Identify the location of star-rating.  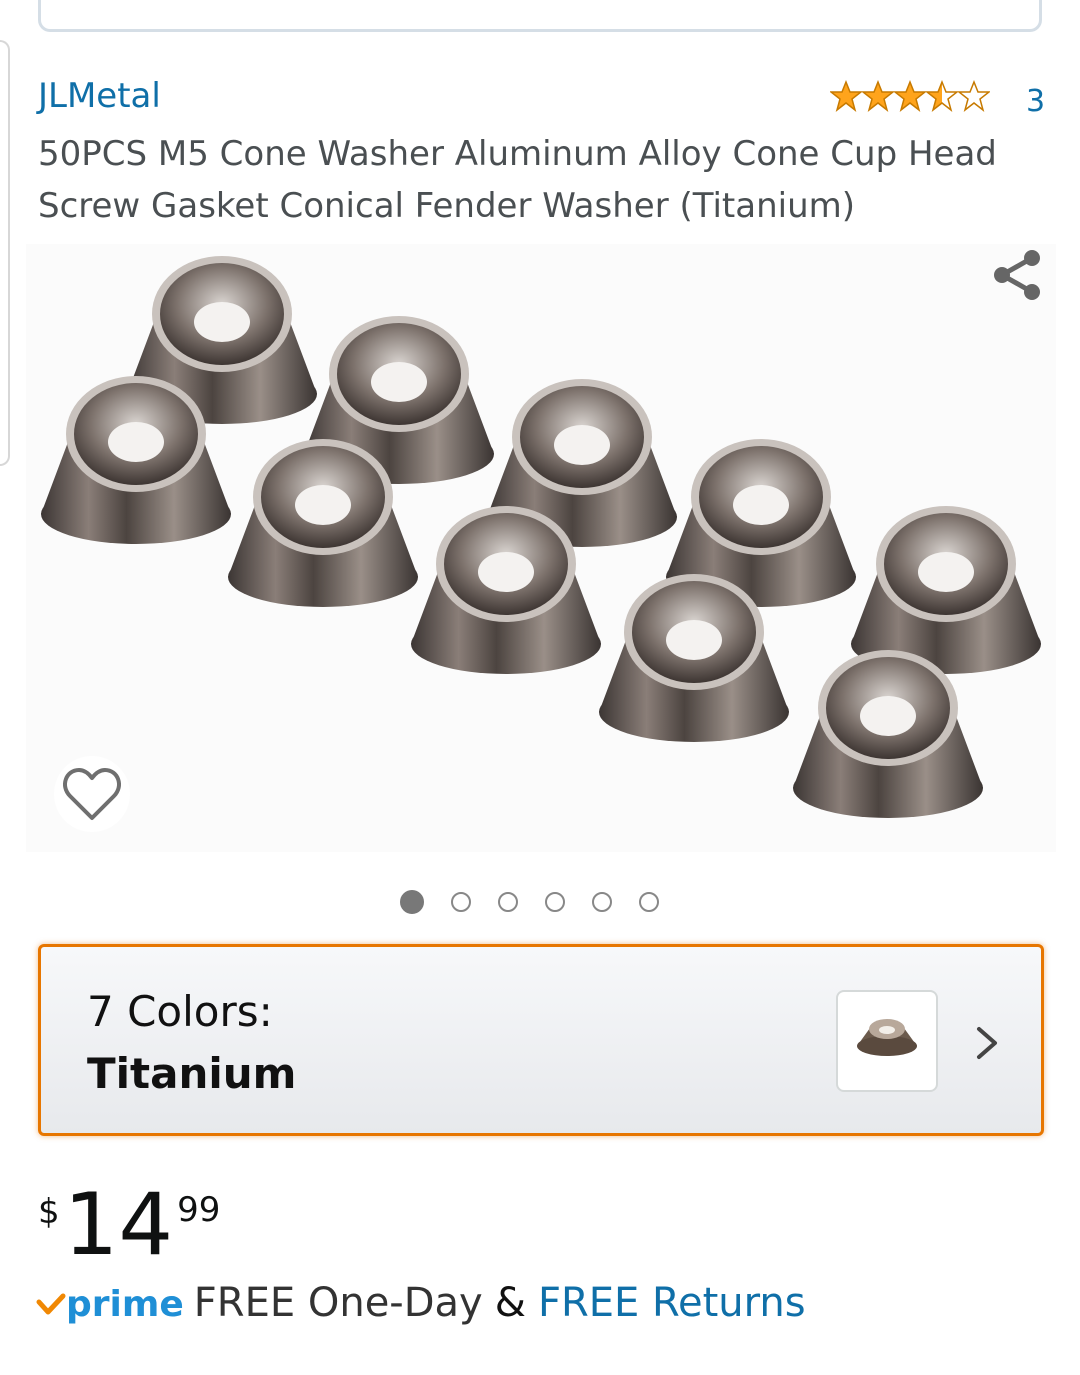
(910, 96).